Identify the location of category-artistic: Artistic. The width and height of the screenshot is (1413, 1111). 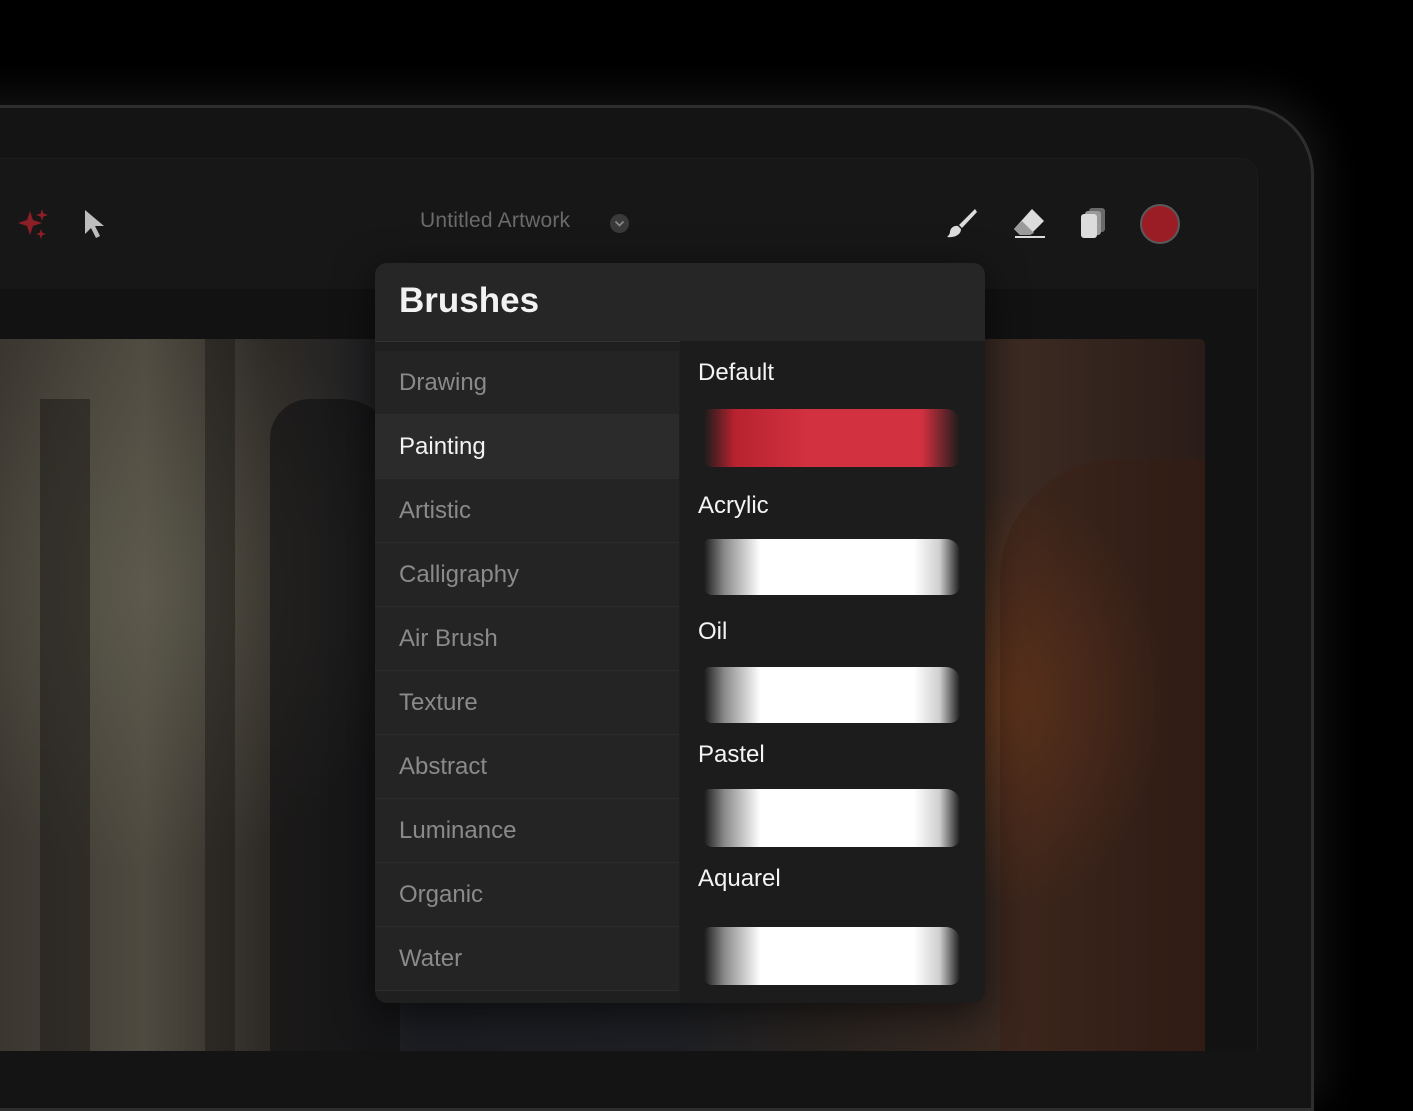
(527, 511).